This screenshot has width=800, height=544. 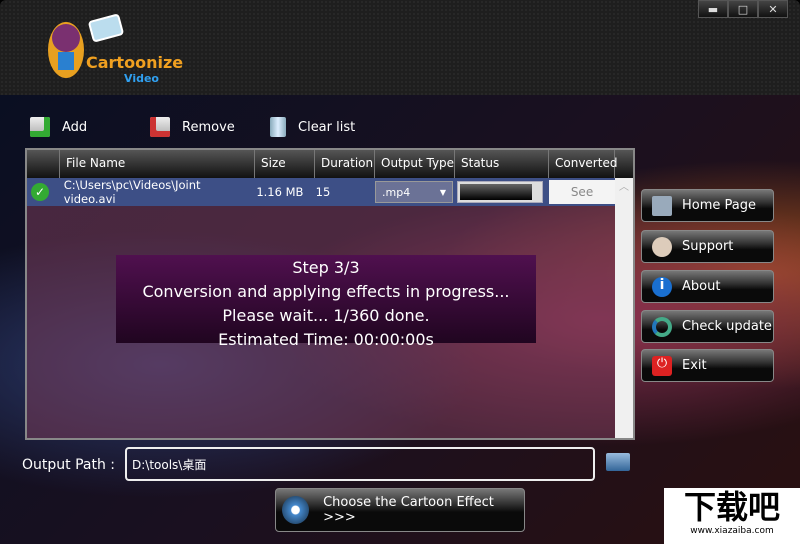 I want to click on col-size: Size, so click(x=285, y=164).